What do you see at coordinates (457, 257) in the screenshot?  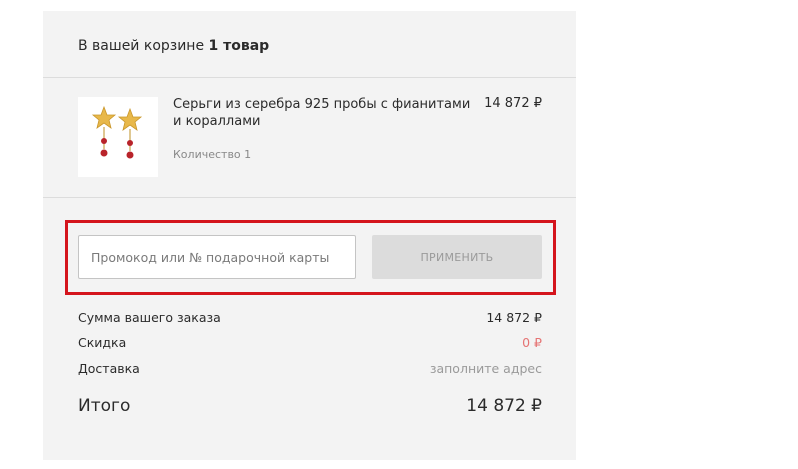 I see `apply-promo-button: ПРИМЕНИТЬ` at bounding box center [457, 257].